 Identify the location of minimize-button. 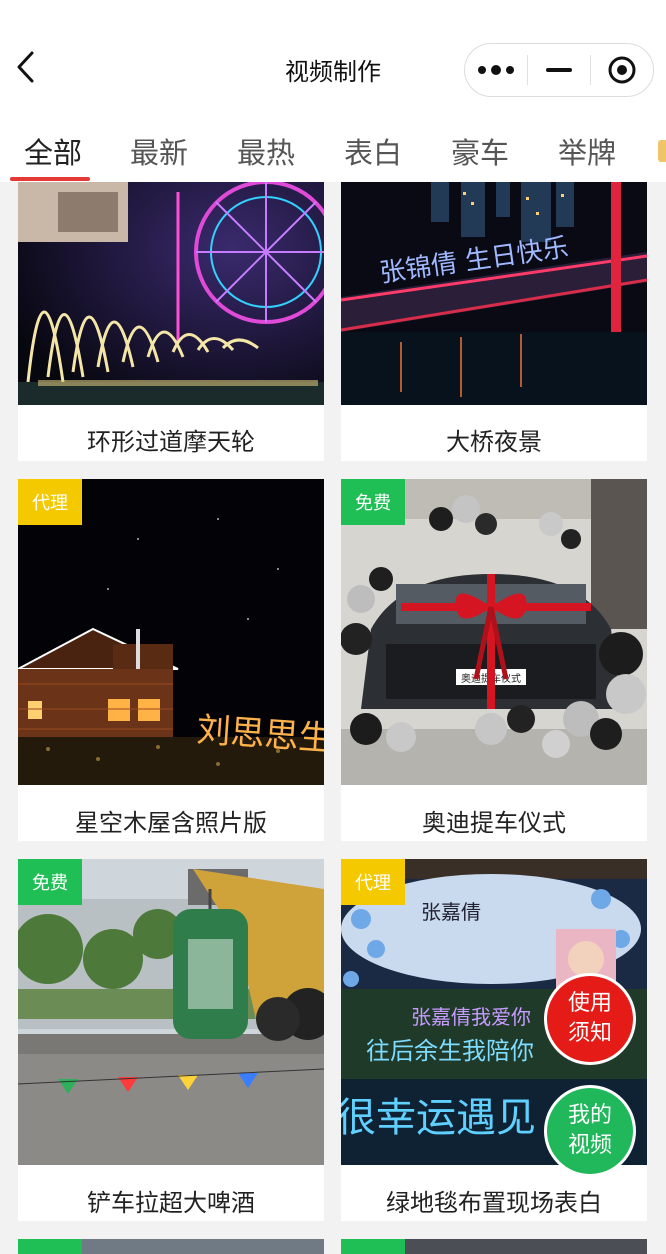
(559, 70).